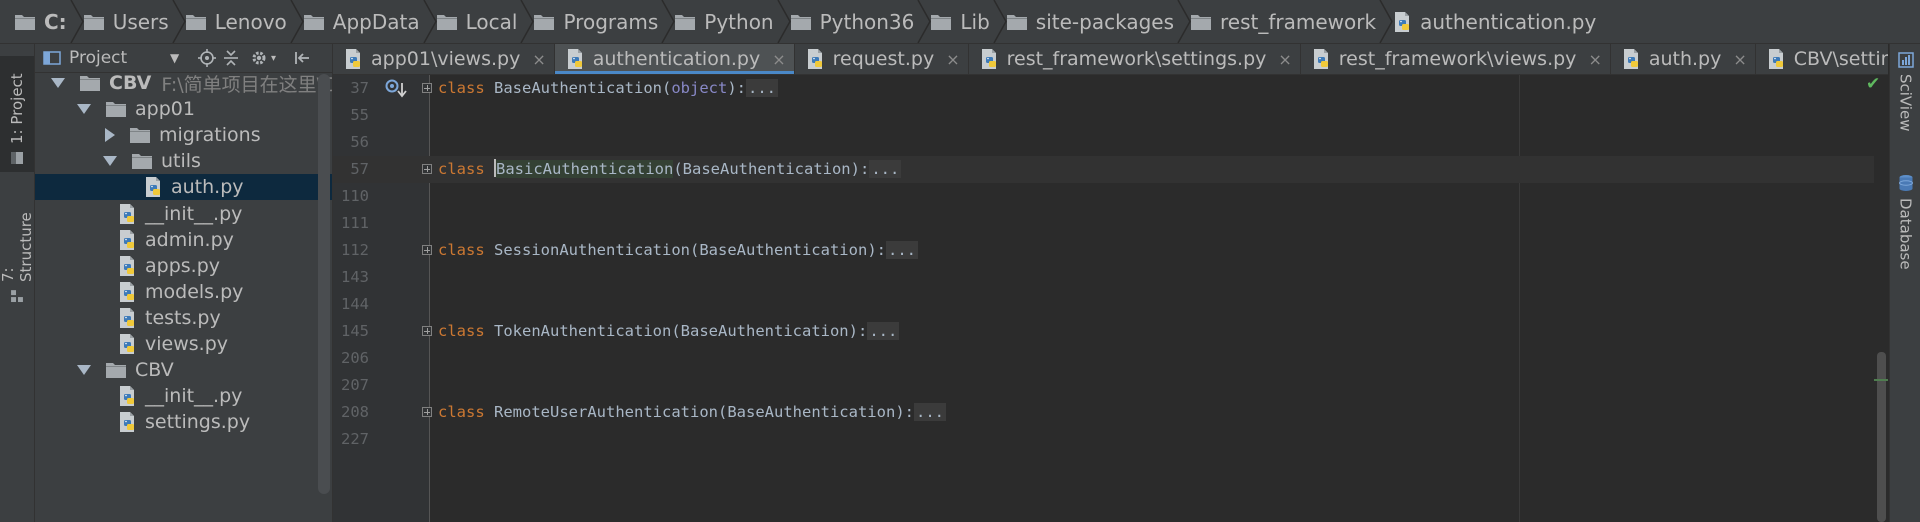 Image resolution: width=1920 pixels, height=522 pixels. I want to click on project-view-dropdown-icon: ▼, so click(174, 58).